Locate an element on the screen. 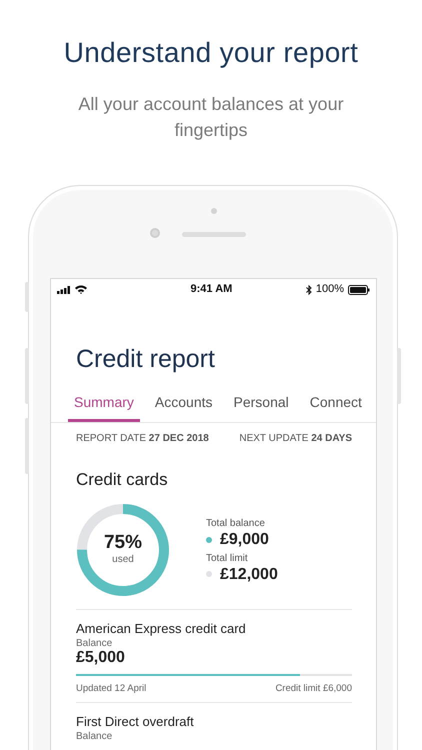 This screenshot has height=750, width=422. camera-icon is located at coordinates (155, 233).